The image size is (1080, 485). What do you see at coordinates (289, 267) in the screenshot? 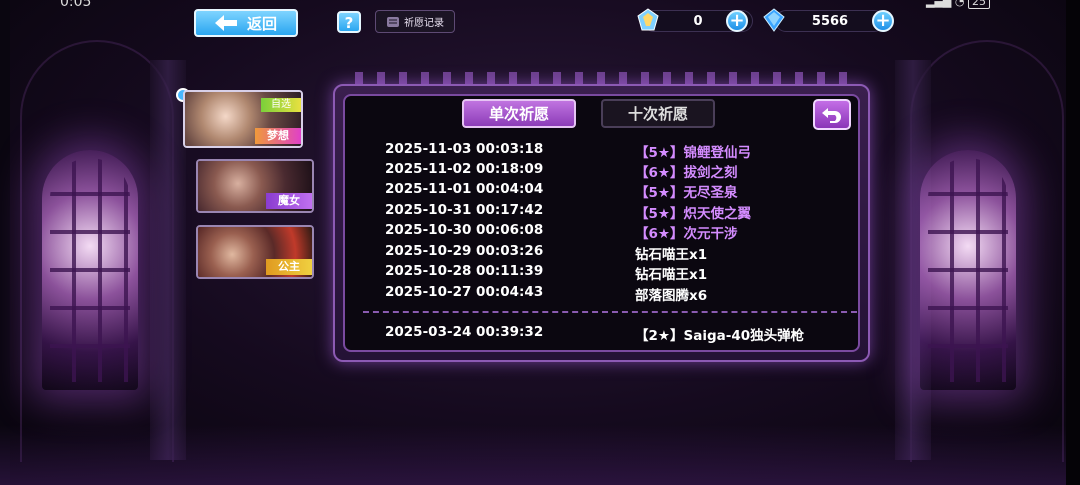
I see `banner-princess-label: 公主` at bounding box center [289, 267].